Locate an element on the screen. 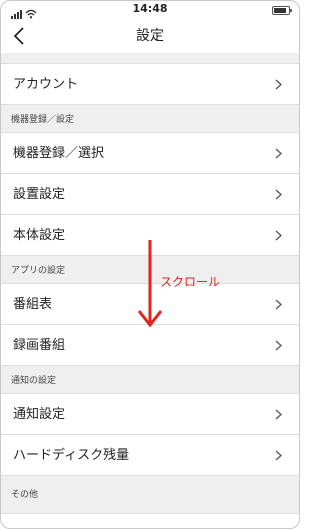 This screenshot has height=529, width=320. battery-icon is located at coordinates (282, 10).